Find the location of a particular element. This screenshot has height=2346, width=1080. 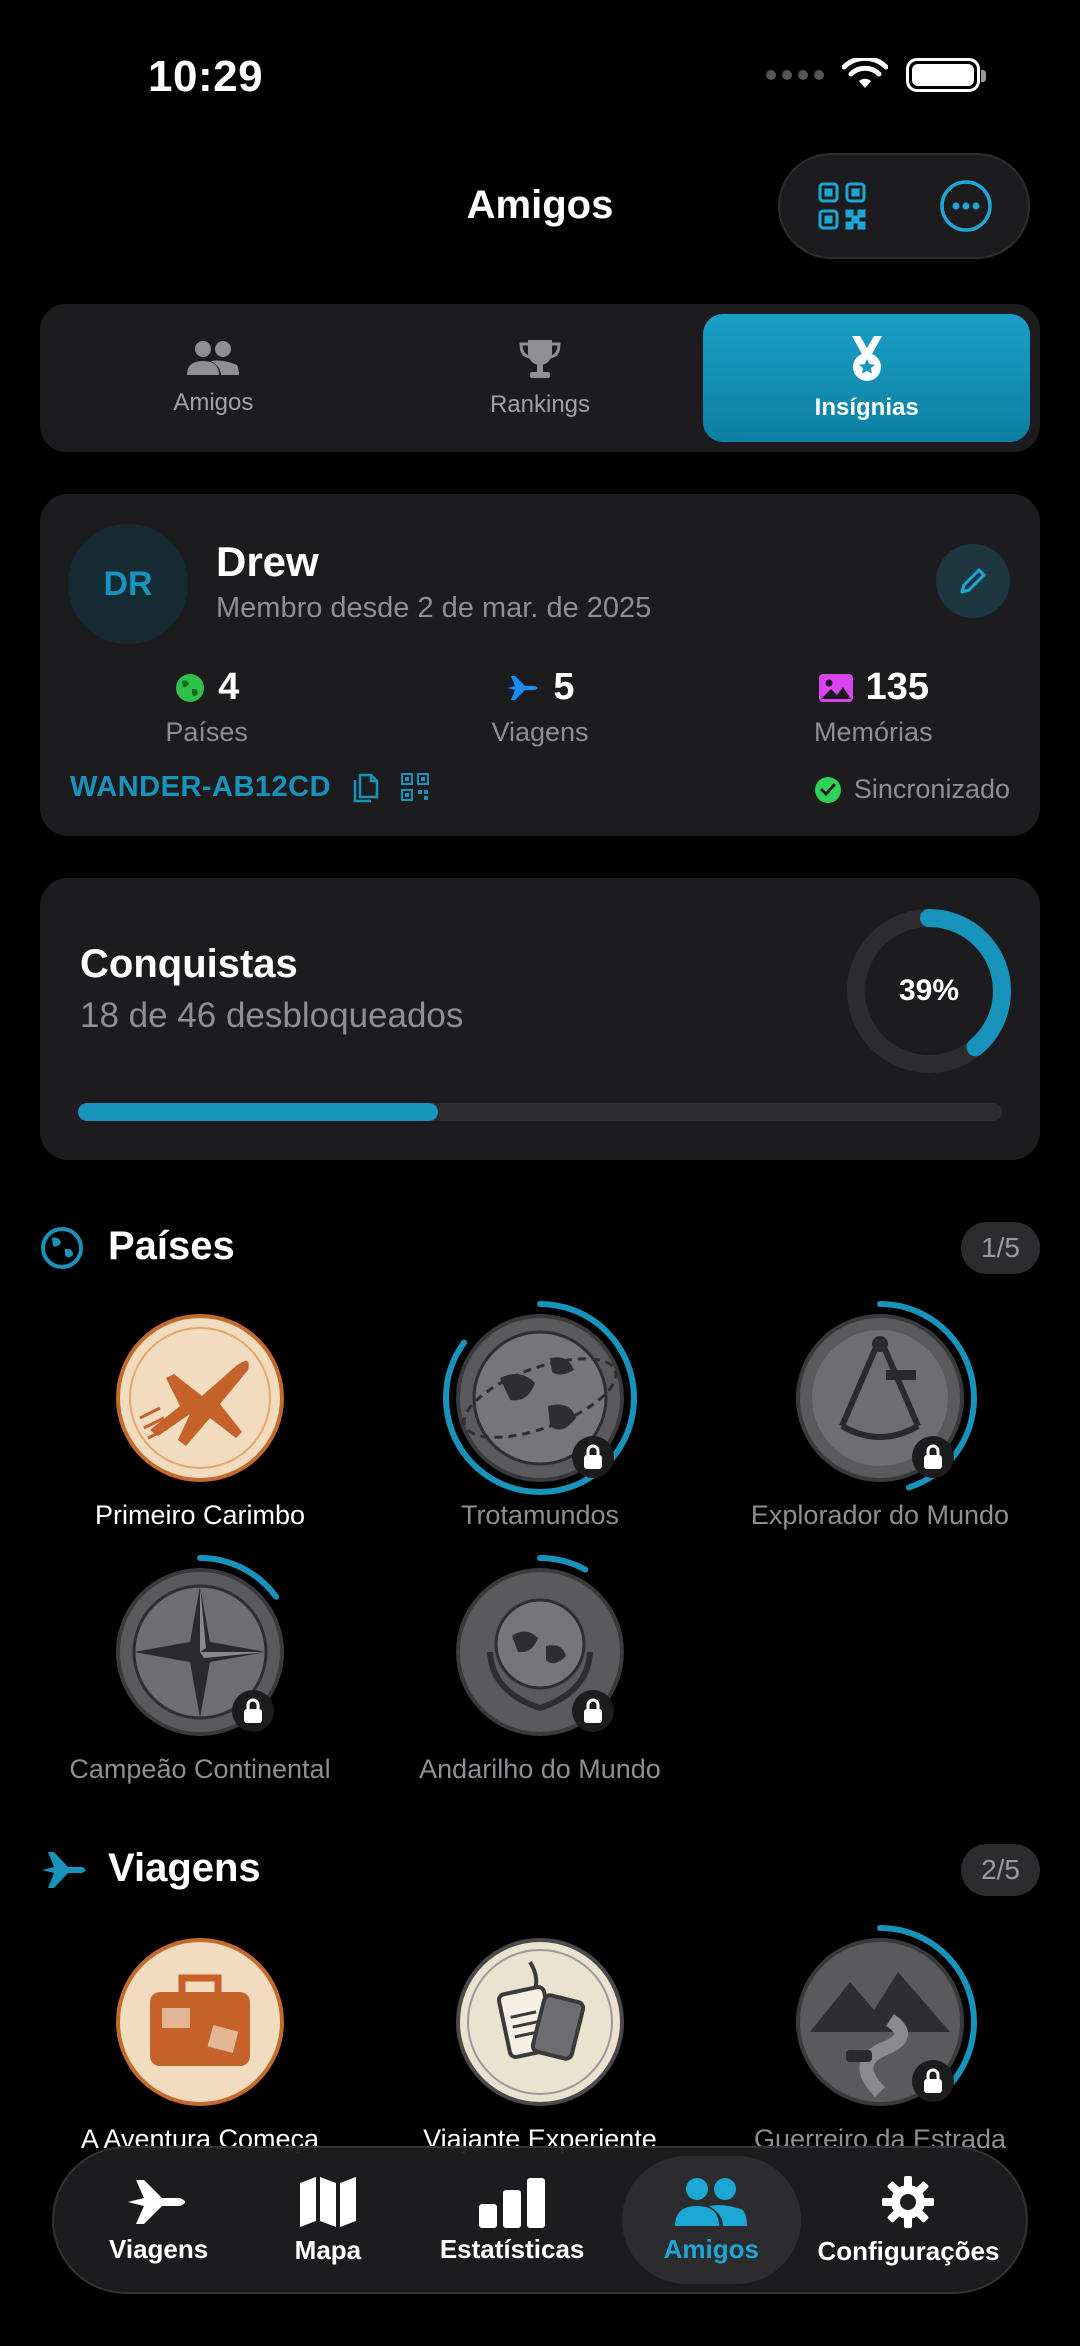

tab-mapa-label: Mapa is located at coordinates (328, 2249).